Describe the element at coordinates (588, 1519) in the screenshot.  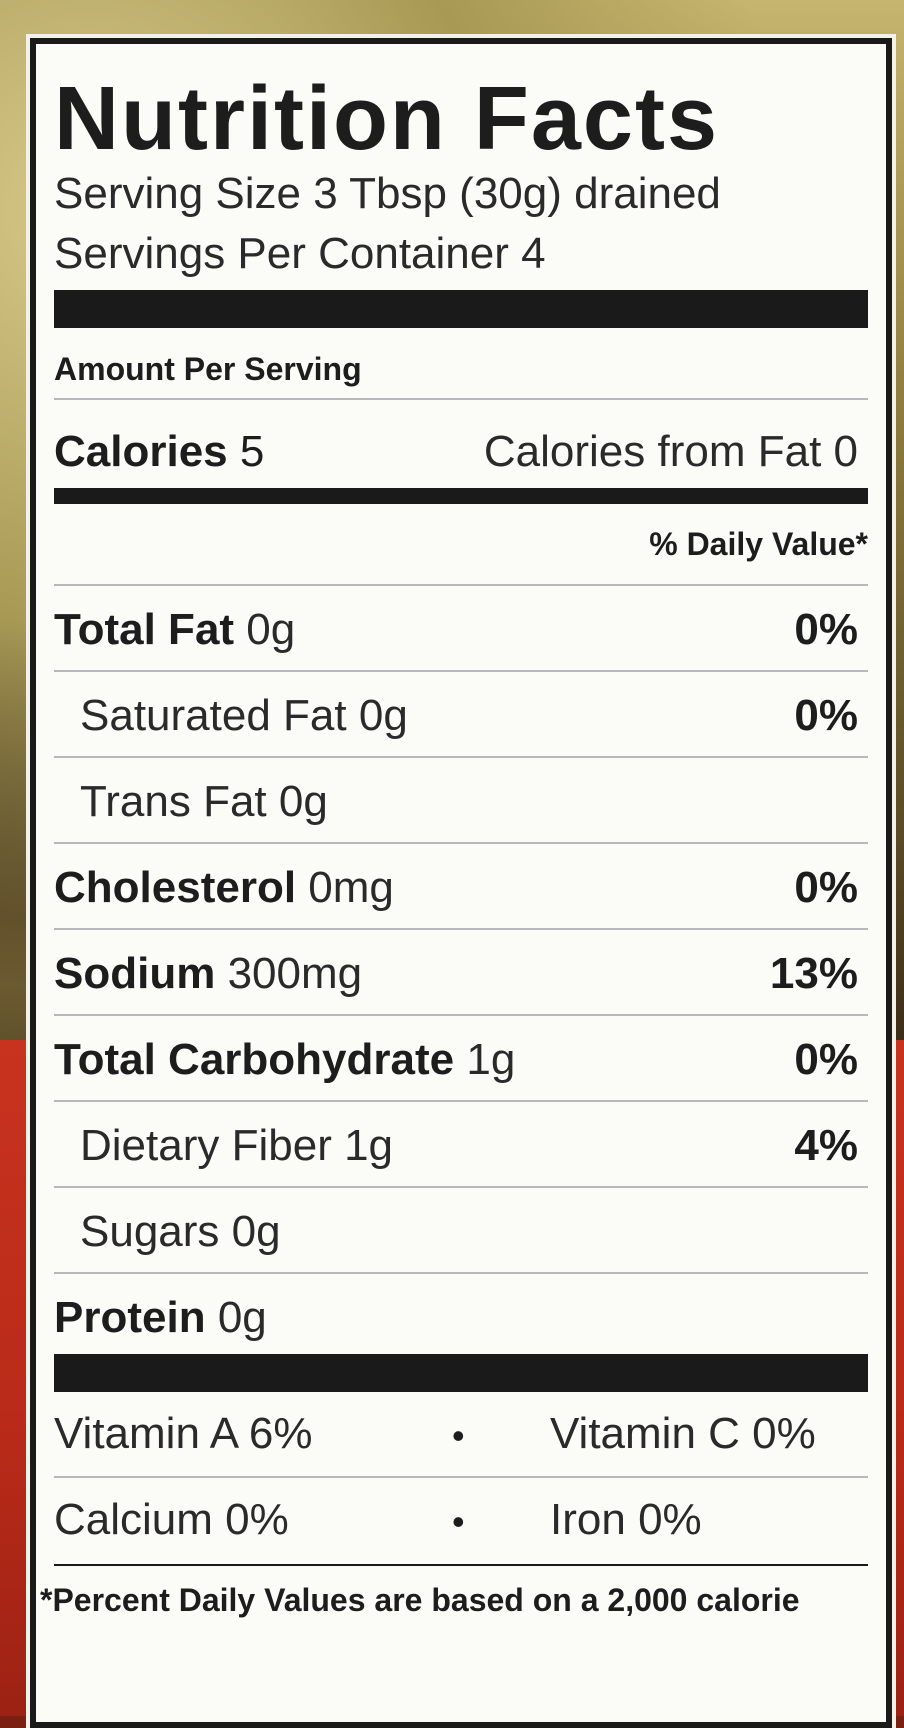
I see `vitamin-label: Iron` at that location.